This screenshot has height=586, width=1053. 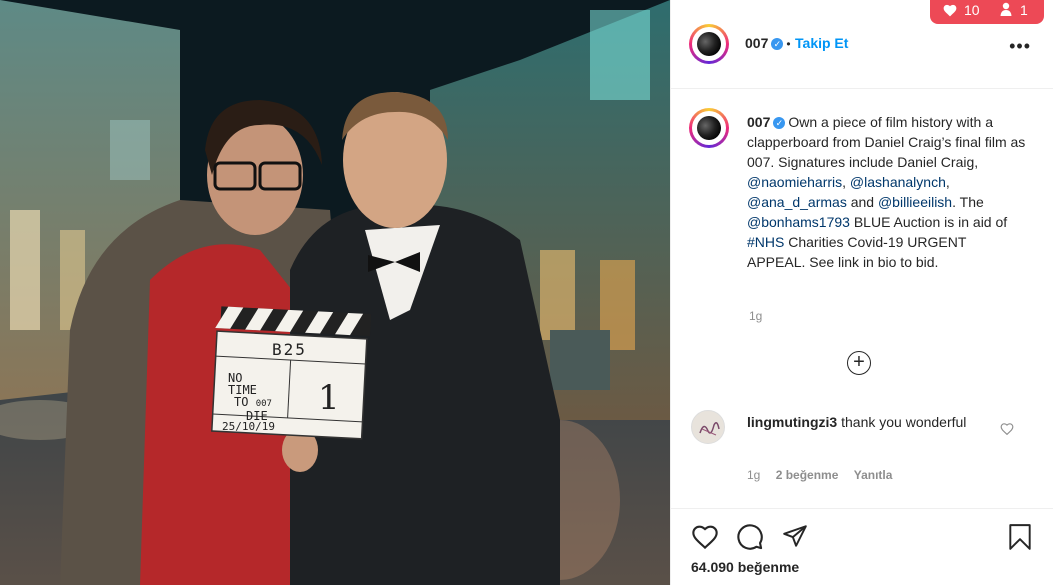 I want to click on header-username: 007, so click(x=756, y=43).